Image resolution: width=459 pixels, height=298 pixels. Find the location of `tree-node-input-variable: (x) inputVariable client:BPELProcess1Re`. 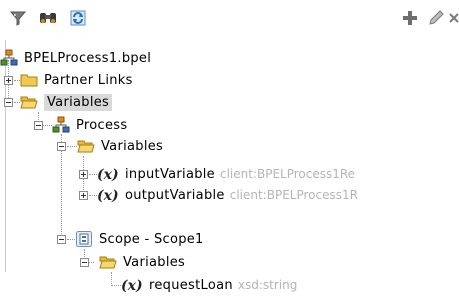

tree-node-input-variable: (x) inputVariable client:BPELProcess1Re is located at coordinates (226, 174).